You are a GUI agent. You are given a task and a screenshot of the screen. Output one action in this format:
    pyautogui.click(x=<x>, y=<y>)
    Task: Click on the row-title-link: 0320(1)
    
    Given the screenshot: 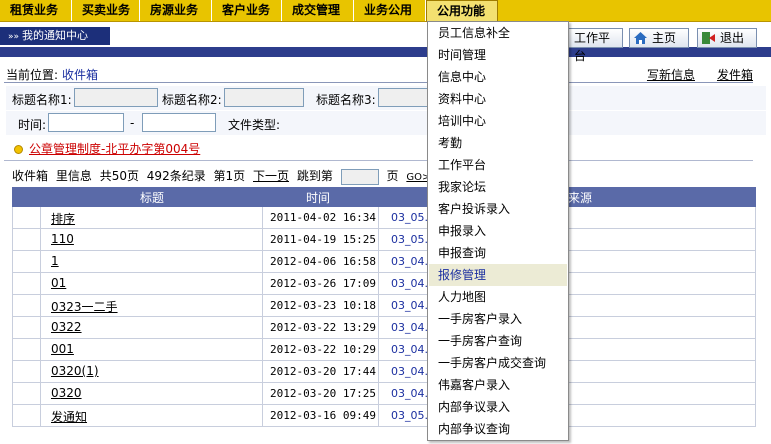 What is the action you would take?
    pyautogui.click(x=75, y=371)
    